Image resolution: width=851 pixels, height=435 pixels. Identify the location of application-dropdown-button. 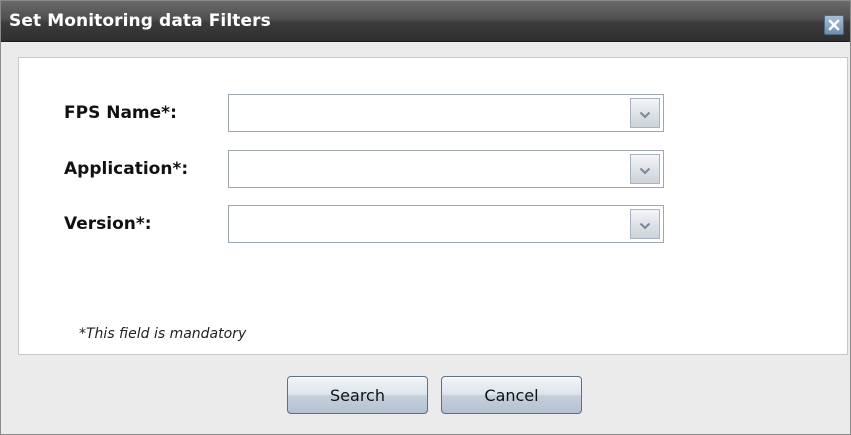
(645, 169).